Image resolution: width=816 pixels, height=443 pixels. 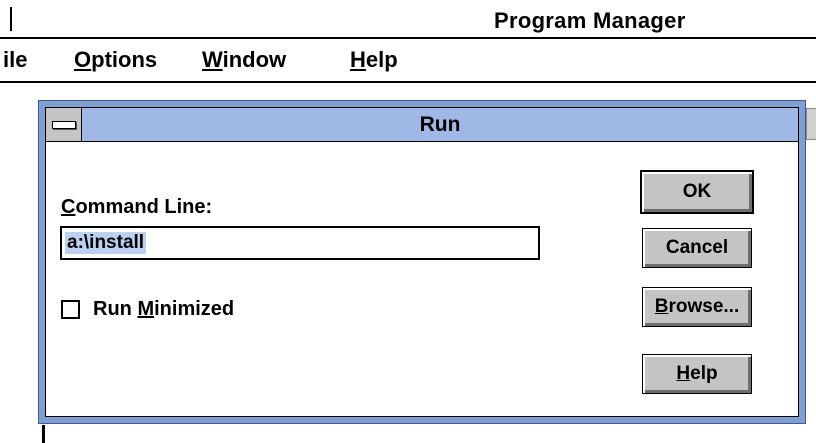 I want to click on menu-options-label: ptions, so click(x=124, y=59).